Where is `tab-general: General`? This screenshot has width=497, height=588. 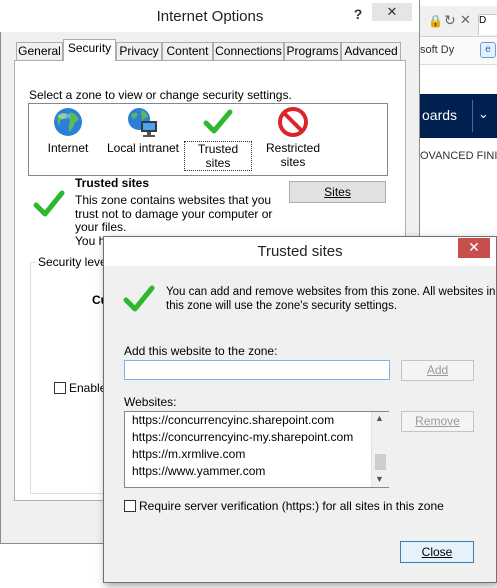 tab-general: General is located at coordinates (39, 51).